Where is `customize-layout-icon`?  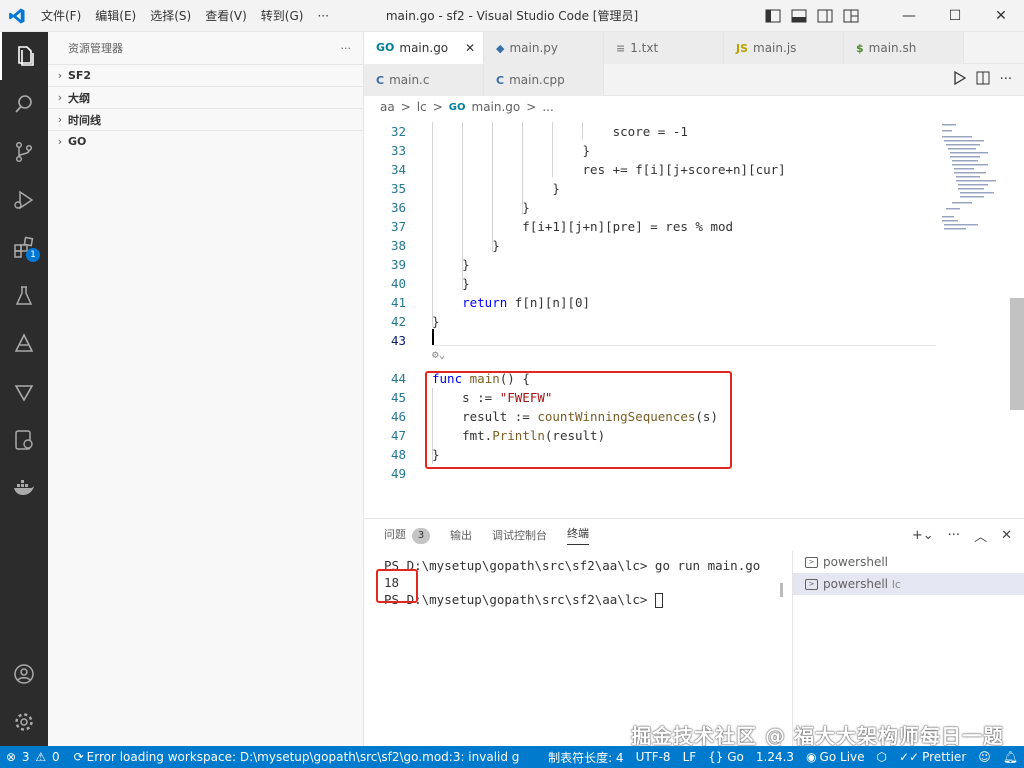 customize-layout-icon is located at coordinates (851, 16).